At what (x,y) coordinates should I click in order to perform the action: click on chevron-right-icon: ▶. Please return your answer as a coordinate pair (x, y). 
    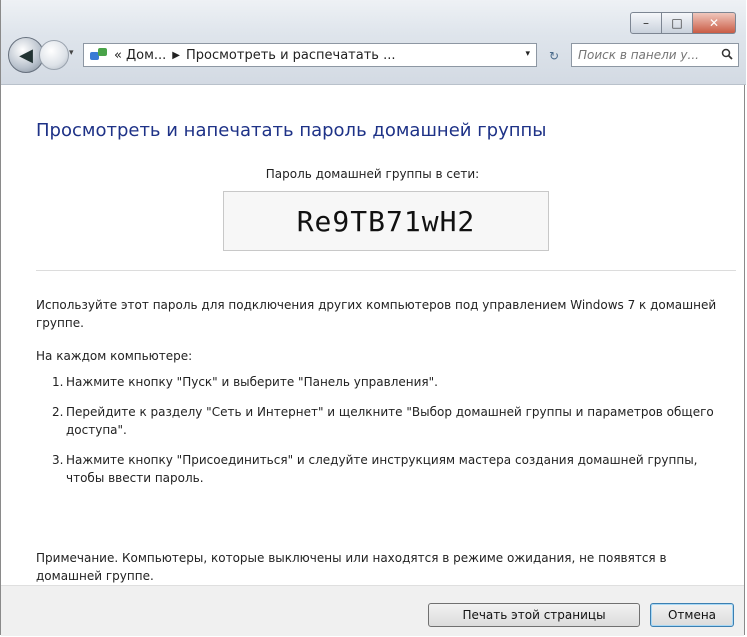
    Looking at the image, I should click on (176, 55).